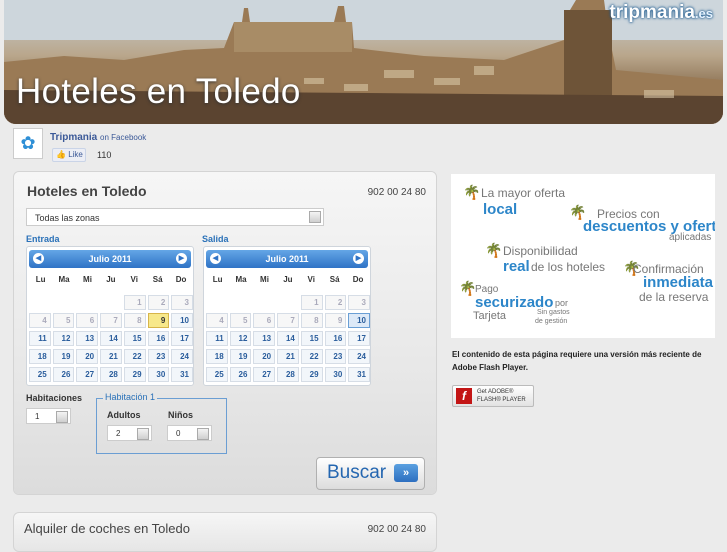 Image resolution: width=727 pixels, height=552 pixels. Describe the element at coordinates (189, 433) in the screenshot. I see `ninos-select: 0` at that location.